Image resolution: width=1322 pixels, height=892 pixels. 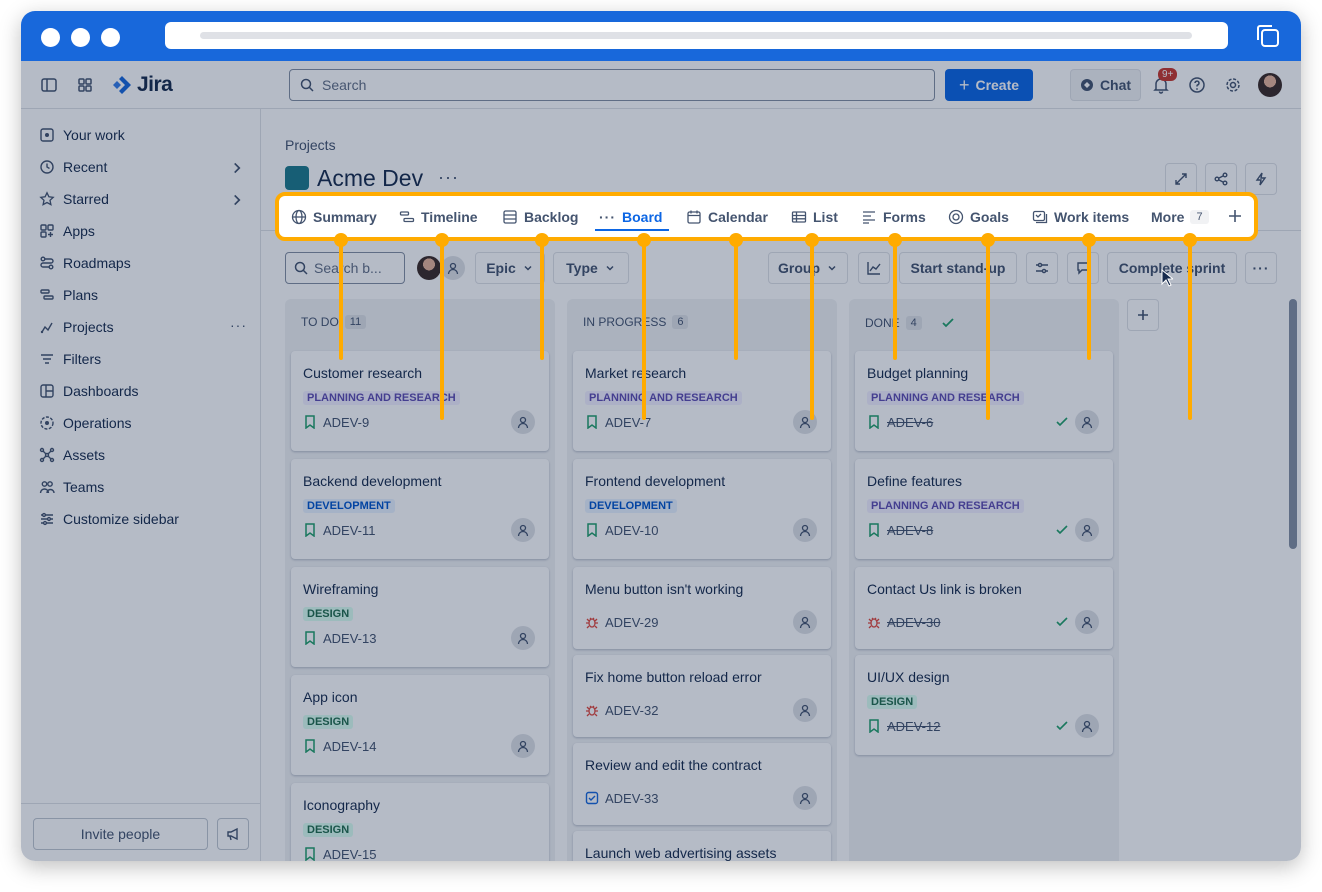 I want to click on unassigned-avatar-filter, so click(x=453, y=268).